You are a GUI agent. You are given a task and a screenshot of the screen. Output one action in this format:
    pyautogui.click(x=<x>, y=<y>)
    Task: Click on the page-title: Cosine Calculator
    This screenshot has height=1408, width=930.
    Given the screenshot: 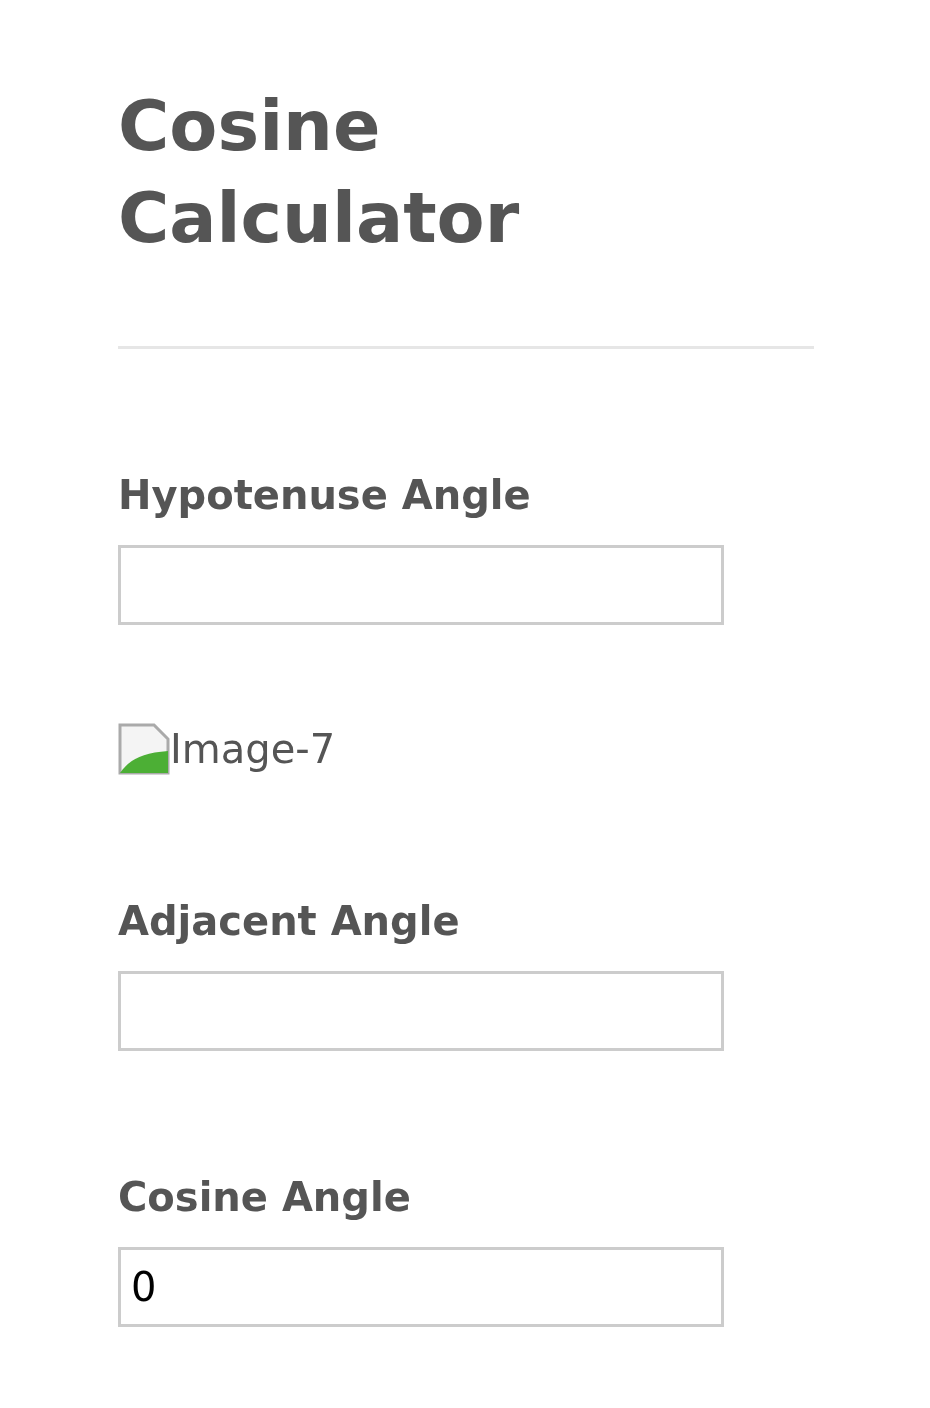 What is the action you would take?
    pyautogui.click(x=319, y=172)
    